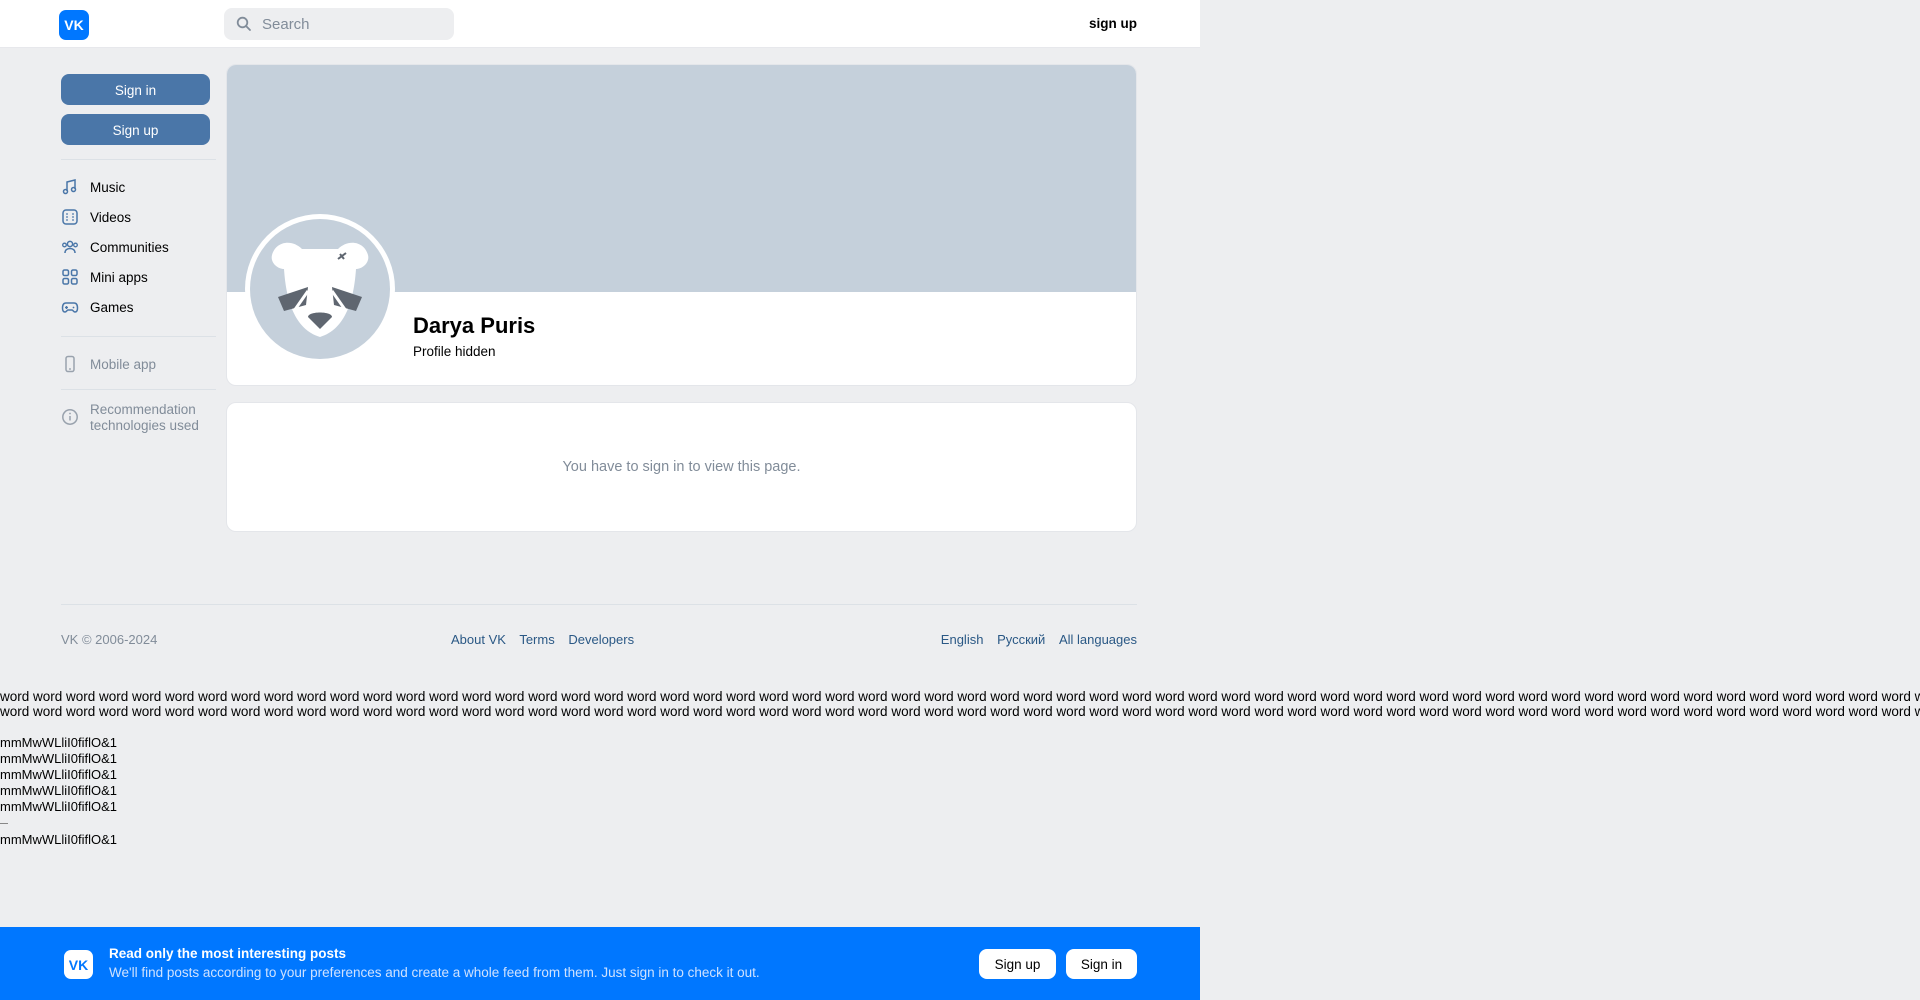 The height and width of the screenshot is (1000, 1920). What do you see at coordinates (244, 24) in the screenshot?
I see `search-icon` at bounding box center [244, 24].